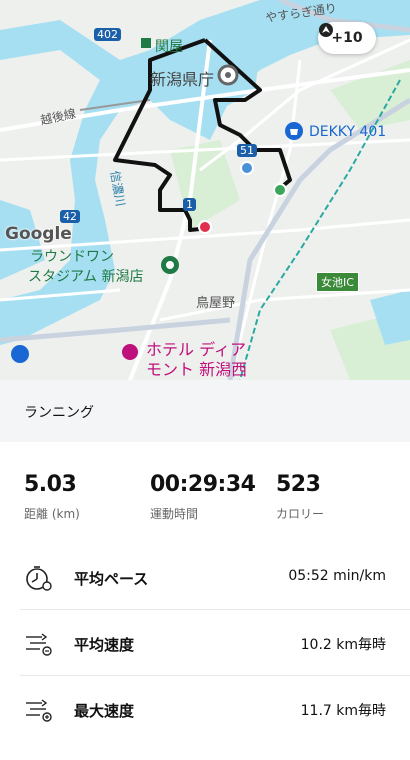  What do you see at coordinates (111, 579) in the screenshot?
I see `metric-name-average-pace: 平均ペース` at bounding box center [111, 579].